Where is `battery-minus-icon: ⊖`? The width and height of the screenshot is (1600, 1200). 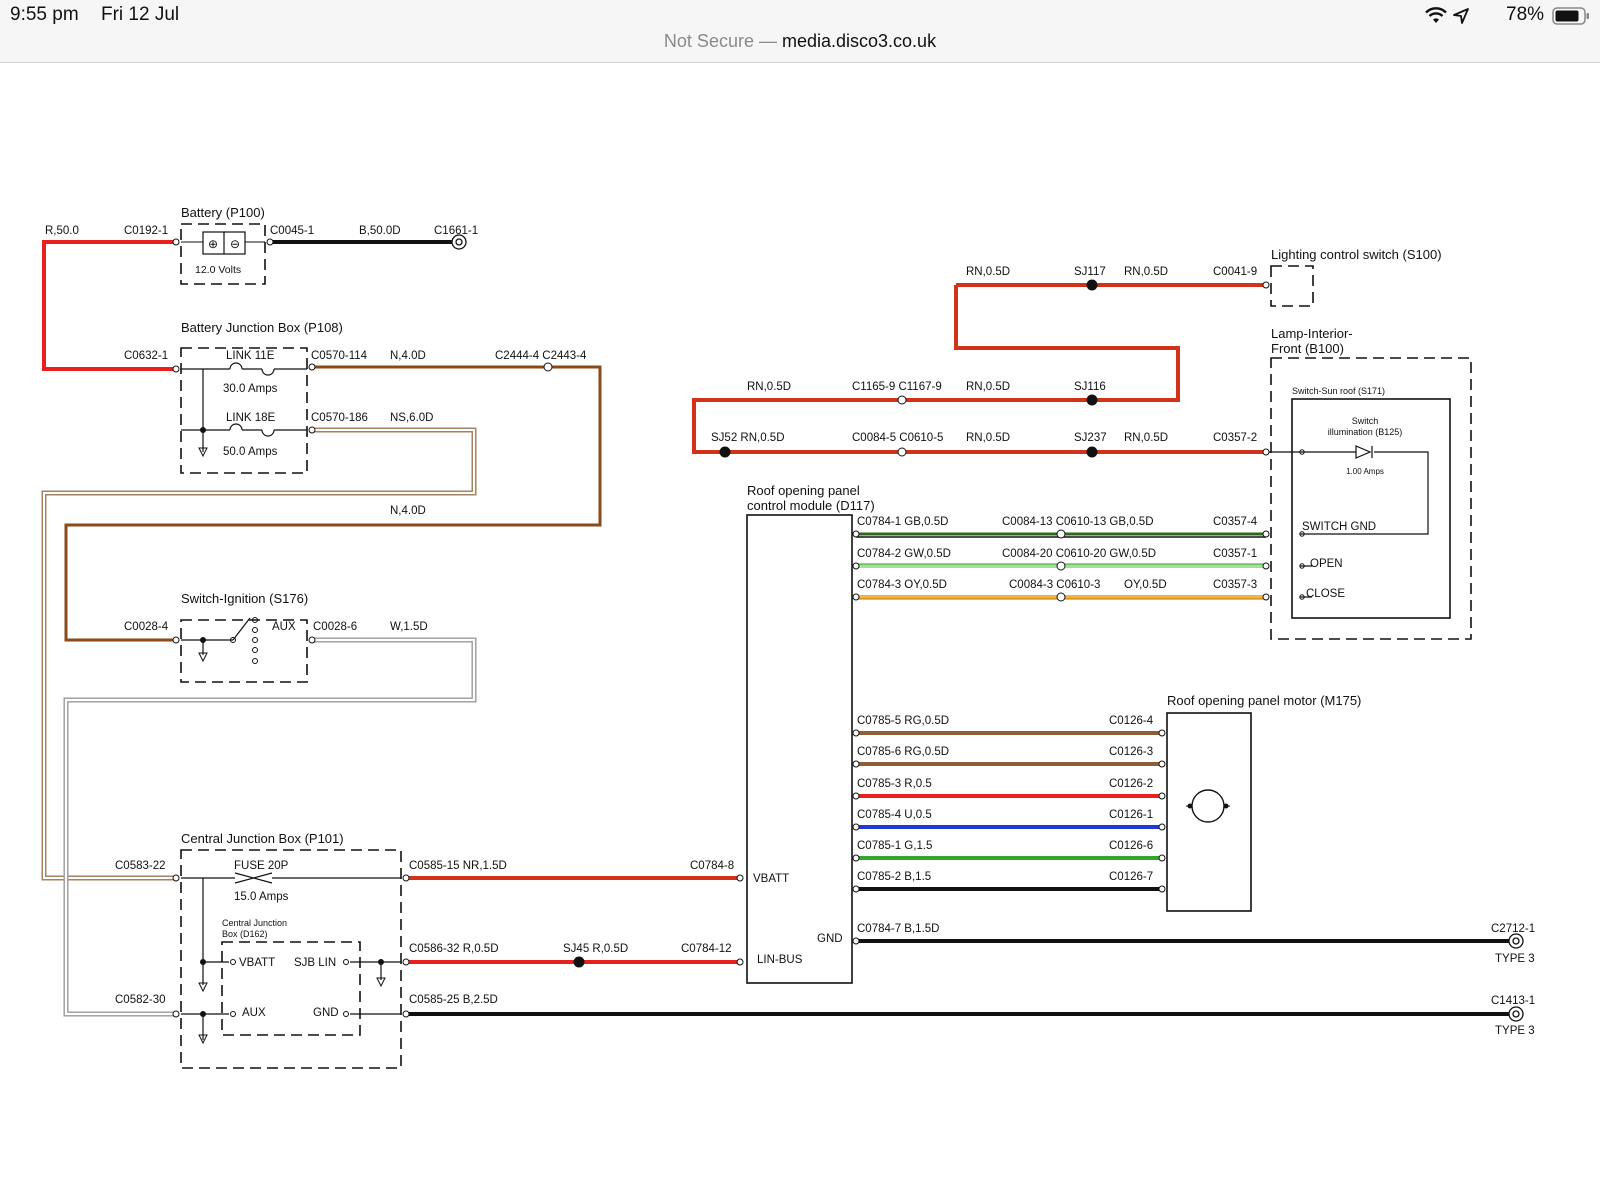
battery-minus-icon: ⊖ is located at coordinates (235, 244).